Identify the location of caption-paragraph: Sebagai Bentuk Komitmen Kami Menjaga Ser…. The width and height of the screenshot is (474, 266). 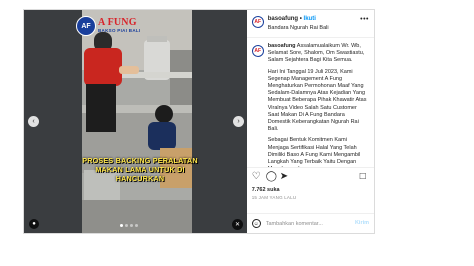
(314, 152).